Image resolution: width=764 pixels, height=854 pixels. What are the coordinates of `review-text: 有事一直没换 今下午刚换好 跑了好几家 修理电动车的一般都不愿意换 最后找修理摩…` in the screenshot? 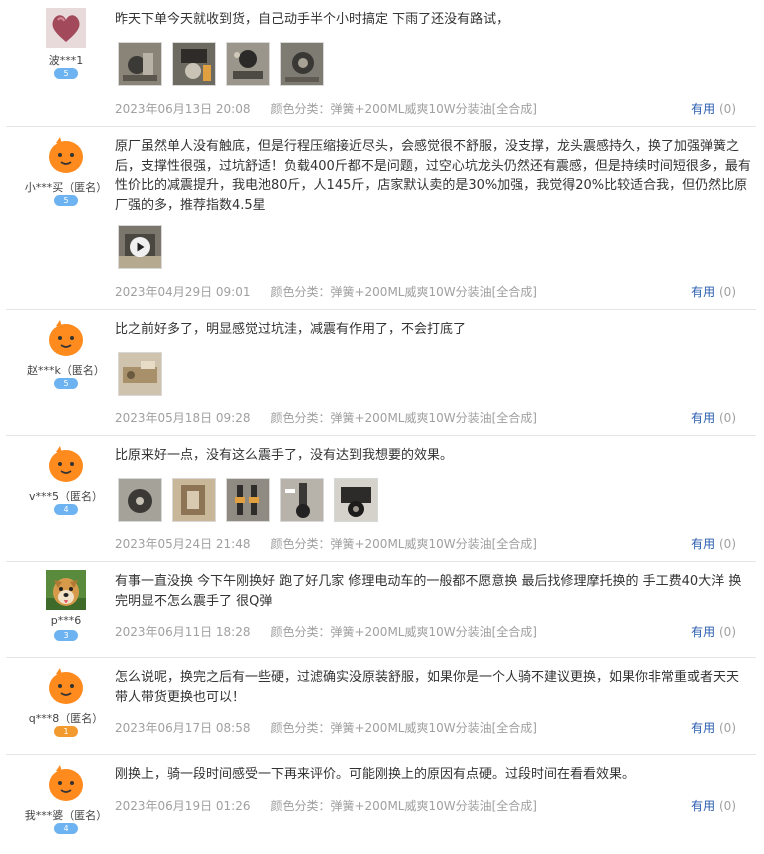 It's located at (428, 591).